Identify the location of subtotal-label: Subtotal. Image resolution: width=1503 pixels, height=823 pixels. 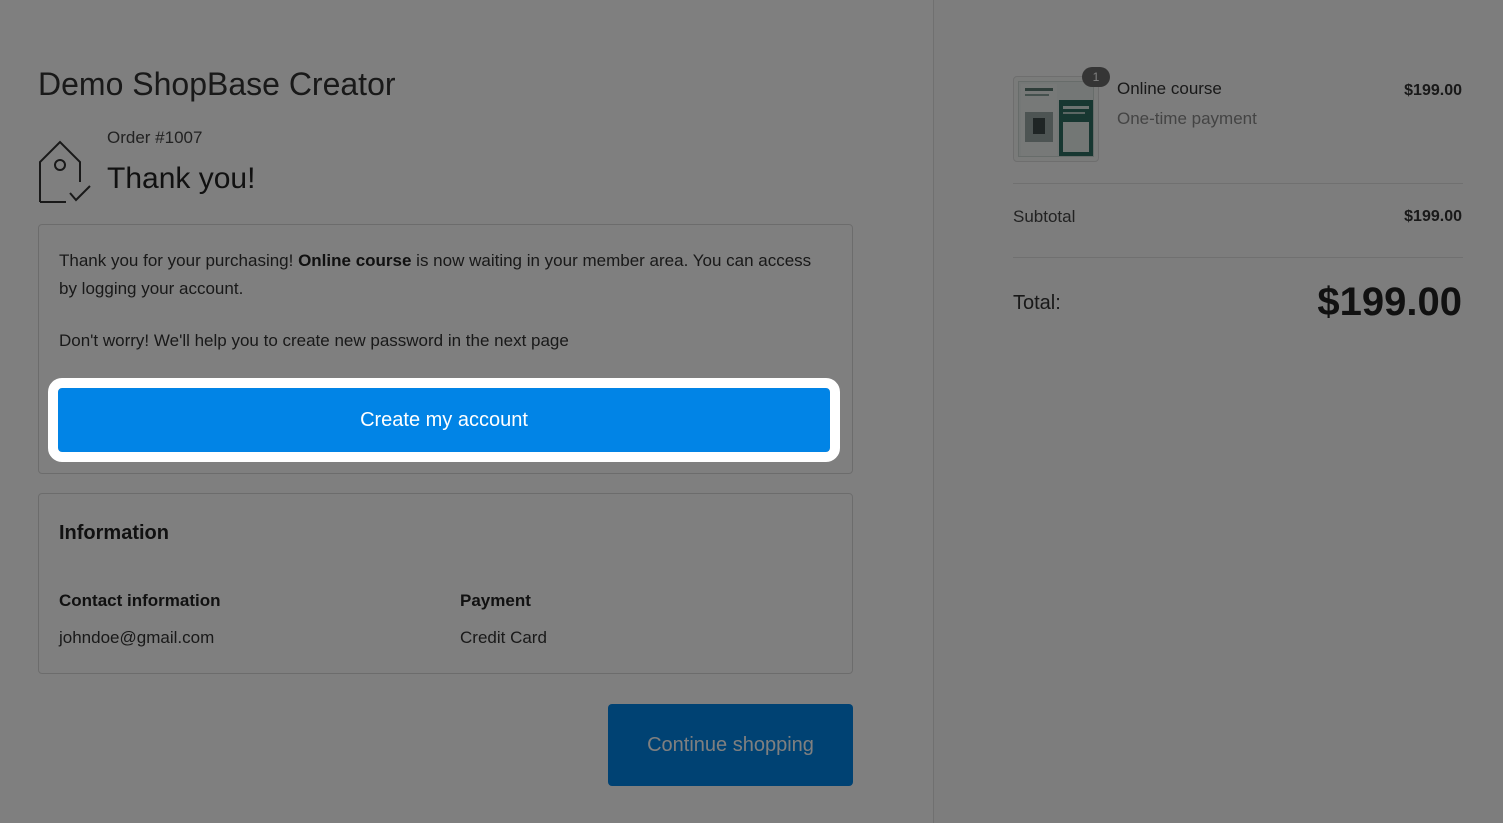
(1044, 216).